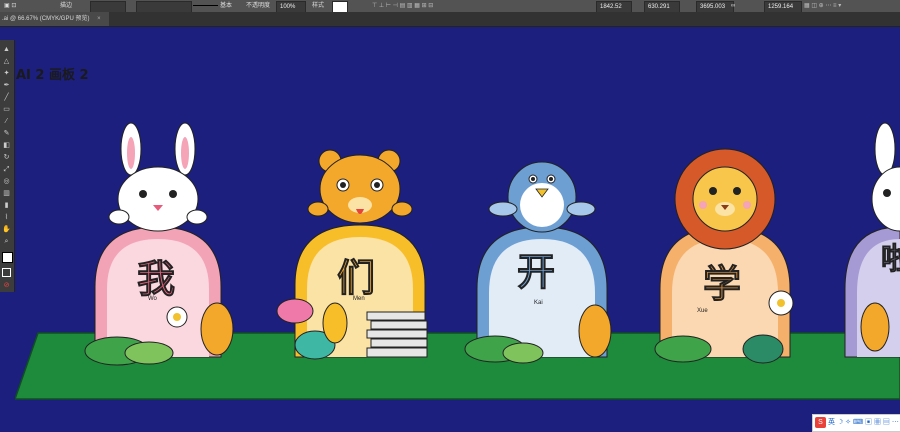  Describe the element at coordinates (890, 259) in the screenshot. I see `character-la: 啦` at that location.